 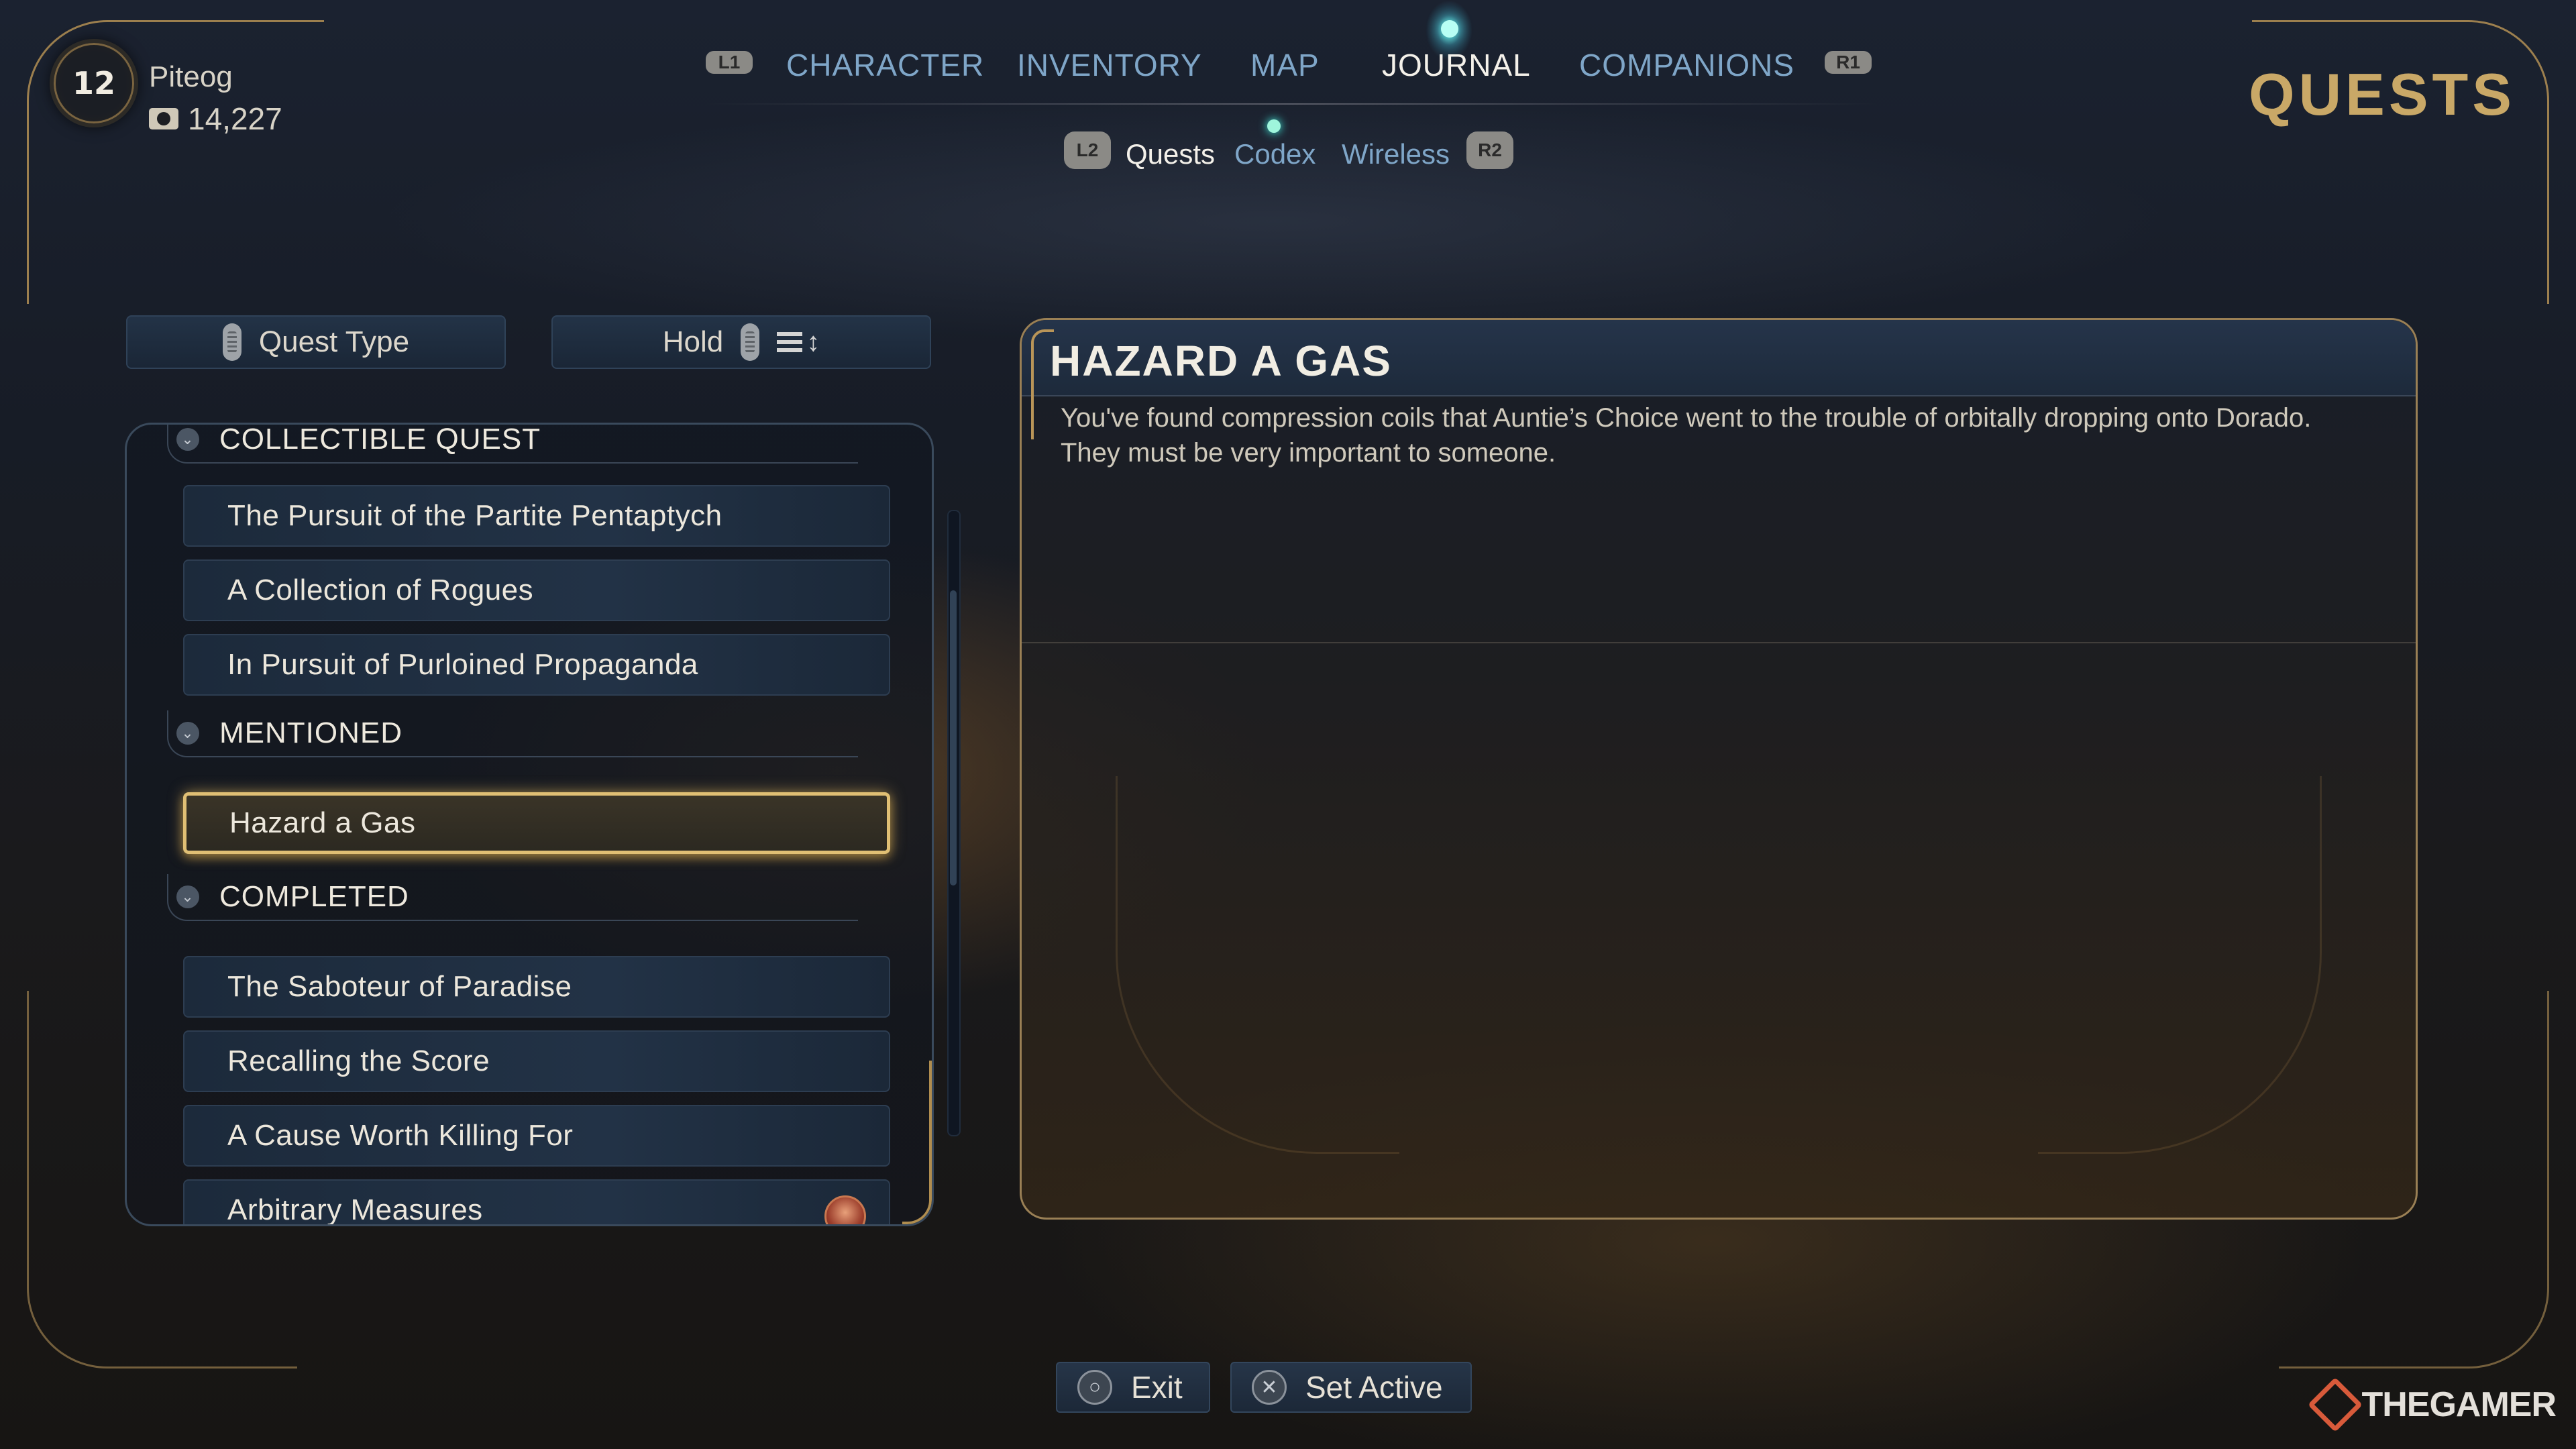 What do you see at coordinates (380, 439) in the screenshot?
I see `group-header-label: COLLECTIBLE QUEST` at bounding box center [380, 439].